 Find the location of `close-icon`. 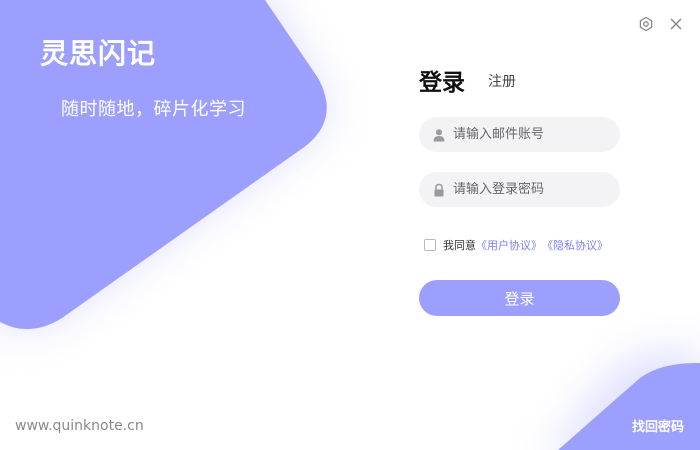

close-icon is located at coordinates (676, 24).